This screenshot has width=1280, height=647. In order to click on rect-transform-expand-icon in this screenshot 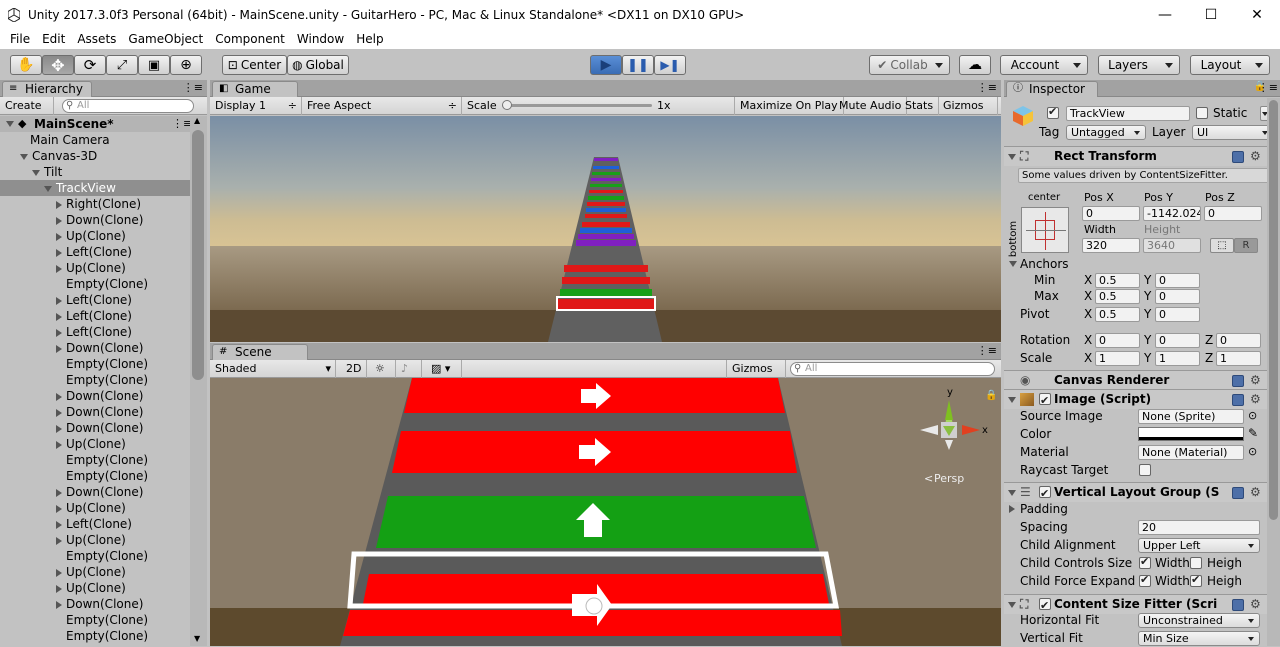, I will do `click(1012, 157)`.